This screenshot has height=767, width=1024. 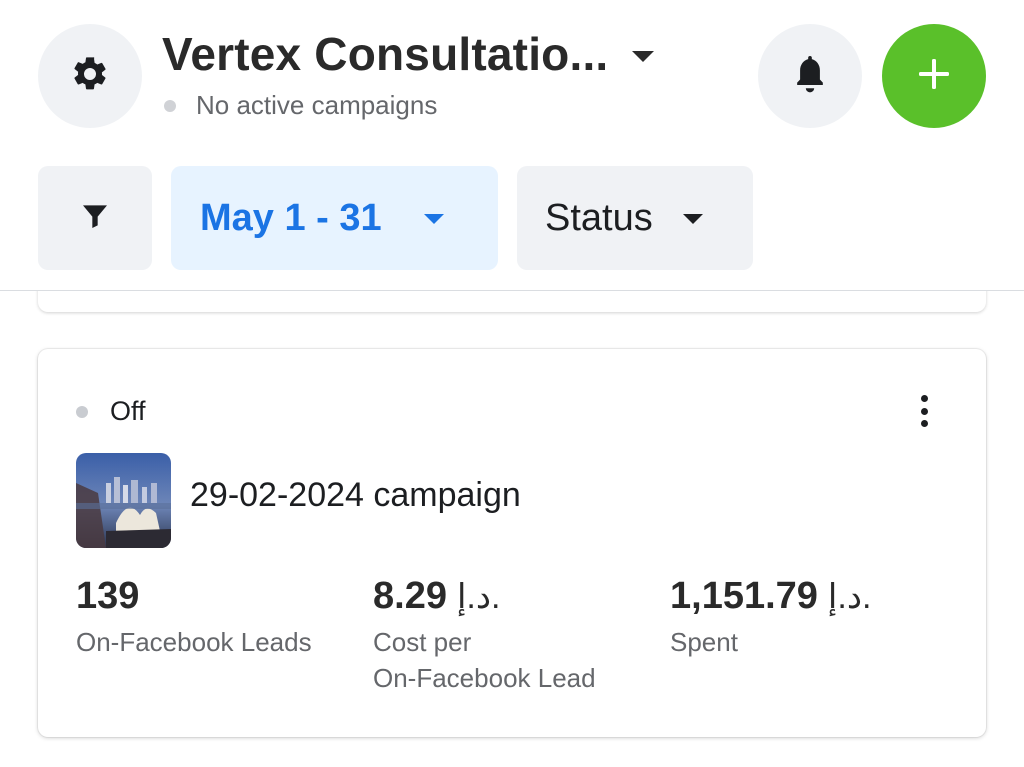 What do you see at coordinates (291, 217) in the screenshot?
I see `date-range-label: May 1 - 31` at bounding box center [291, 217].